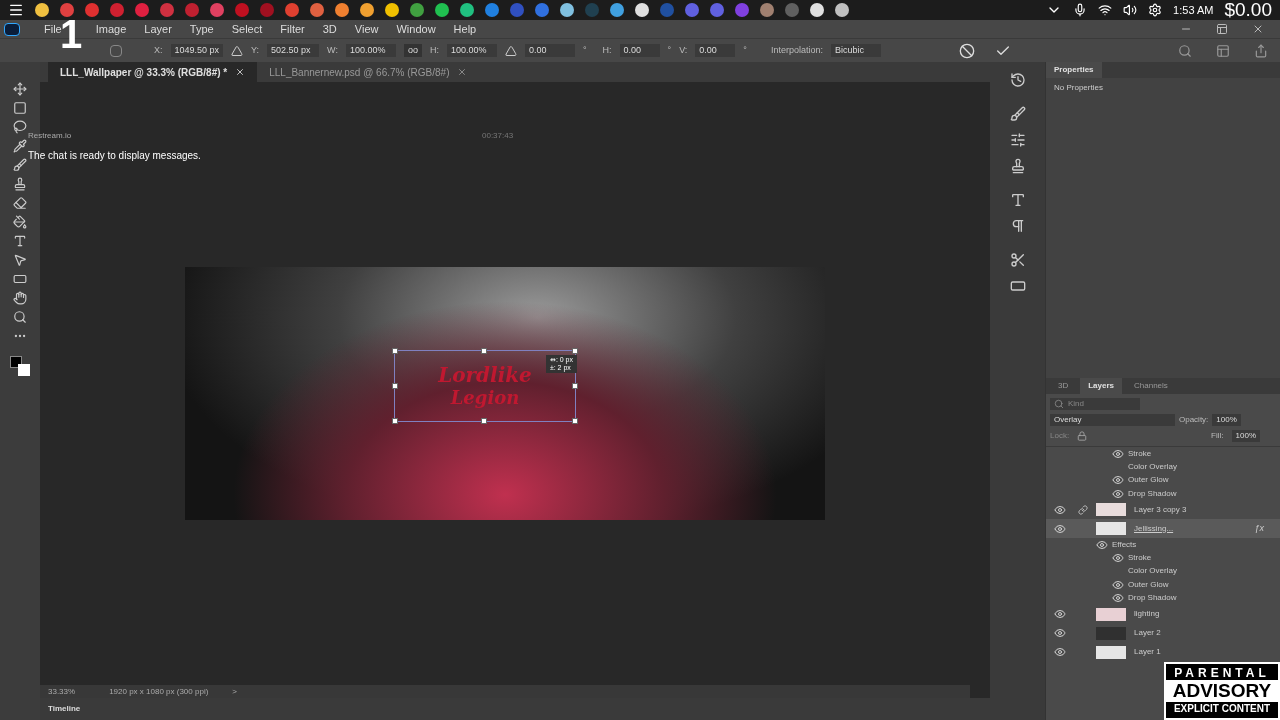 The height and width of the screenshot is (720, 1280). Describe the element at coordinates (1155, 10) in the screenshot. I see `settings-icon` at that location.